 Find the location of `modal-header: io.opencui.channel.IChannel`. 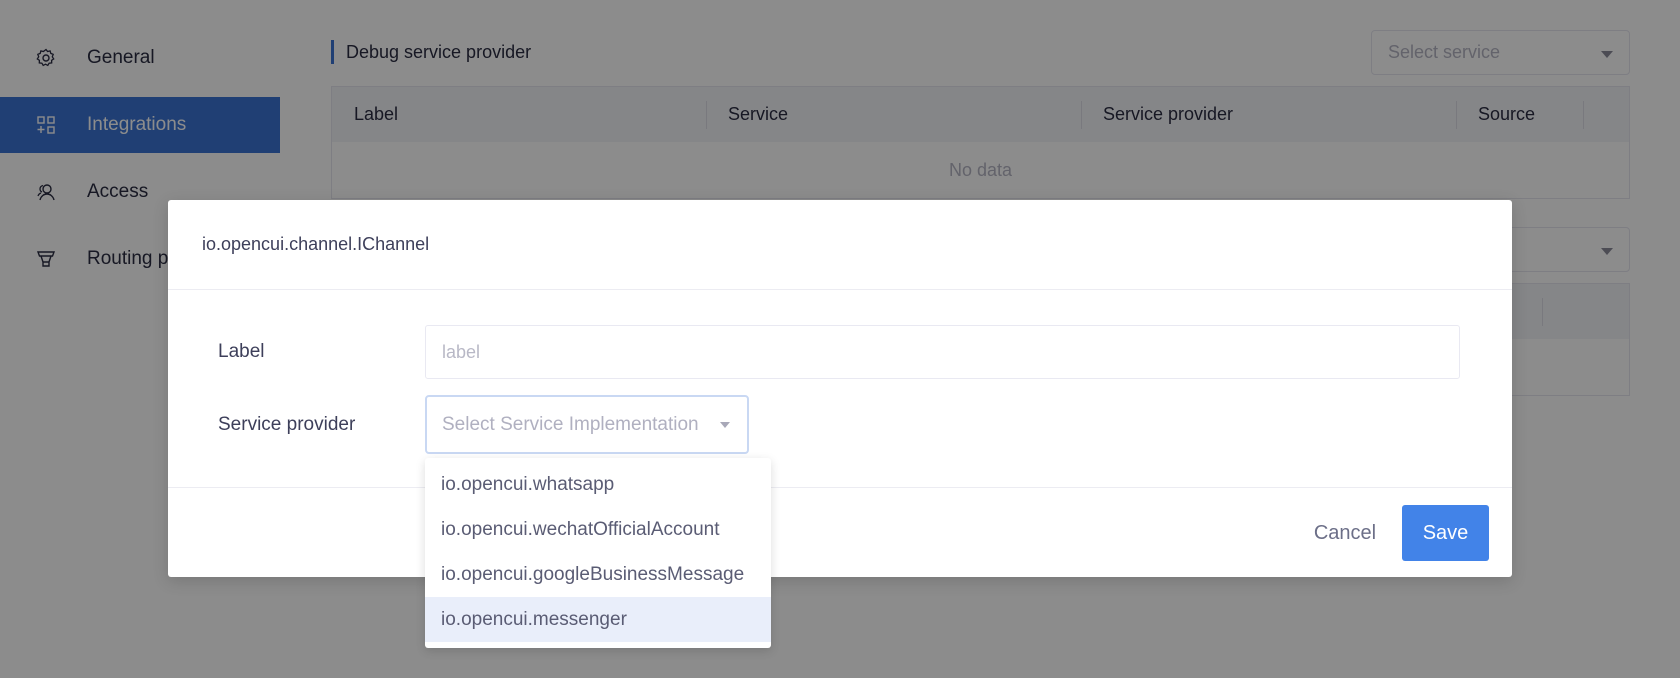

modal-header: io.opencui.channel.IChannel is located at coordinates (840, 245).